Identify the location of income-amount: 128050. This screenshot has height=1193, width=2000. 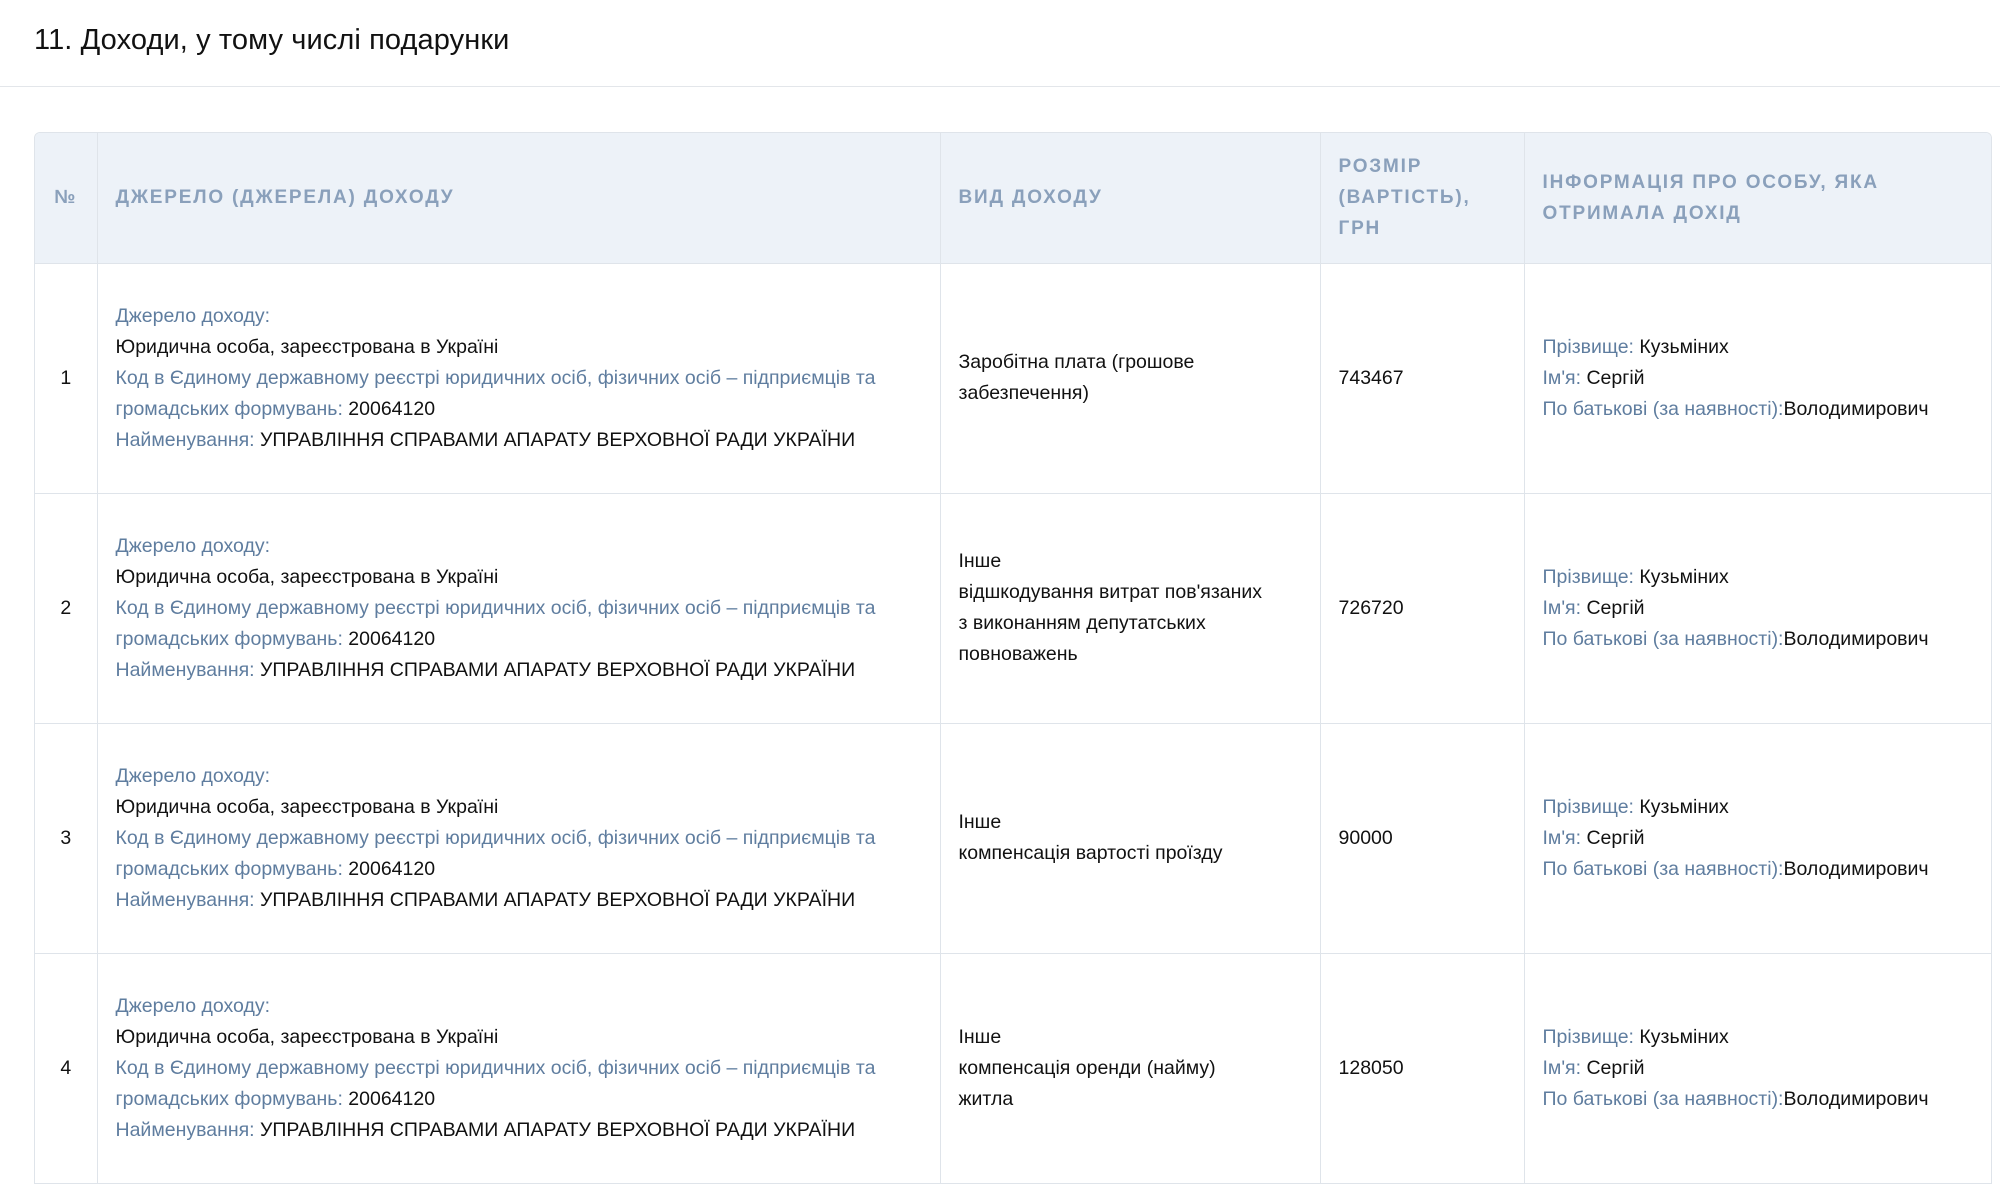
(1422, 1068).